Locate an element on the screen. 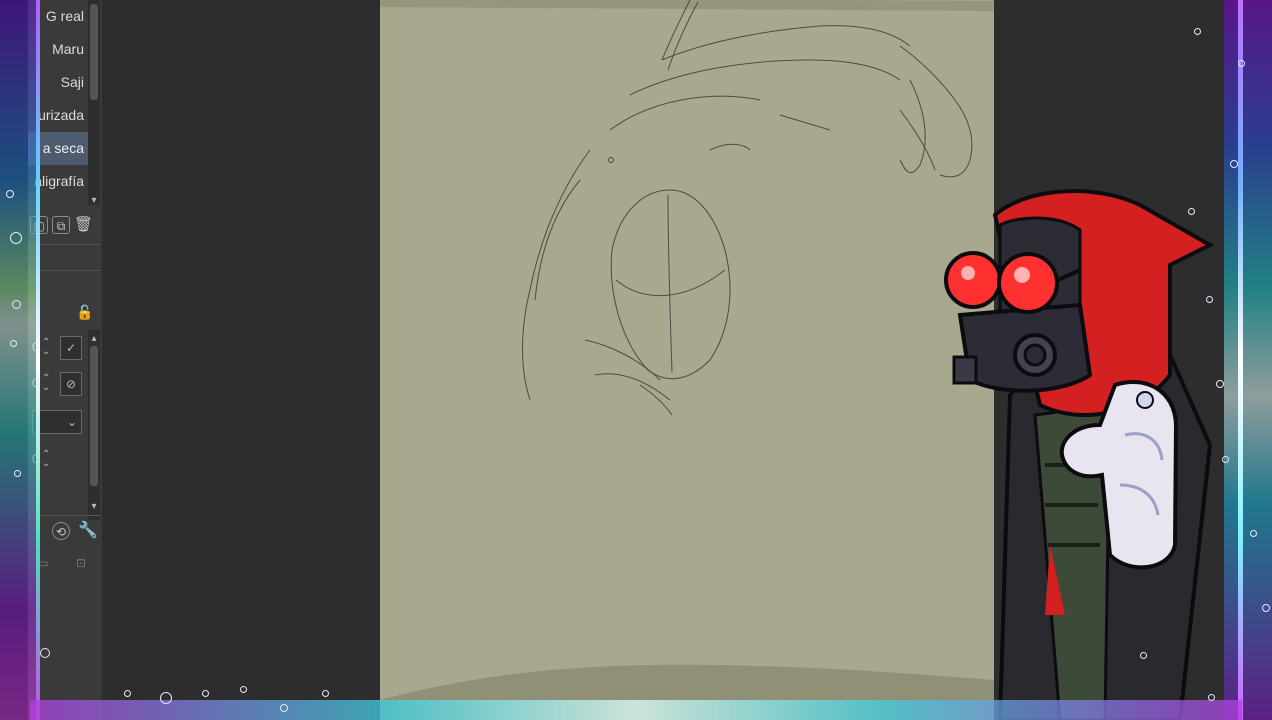 The height and width of the screenshot is (720, 1272). property-row: 0 ⌃⌄ ✓ is located at coordinates (59, 349).